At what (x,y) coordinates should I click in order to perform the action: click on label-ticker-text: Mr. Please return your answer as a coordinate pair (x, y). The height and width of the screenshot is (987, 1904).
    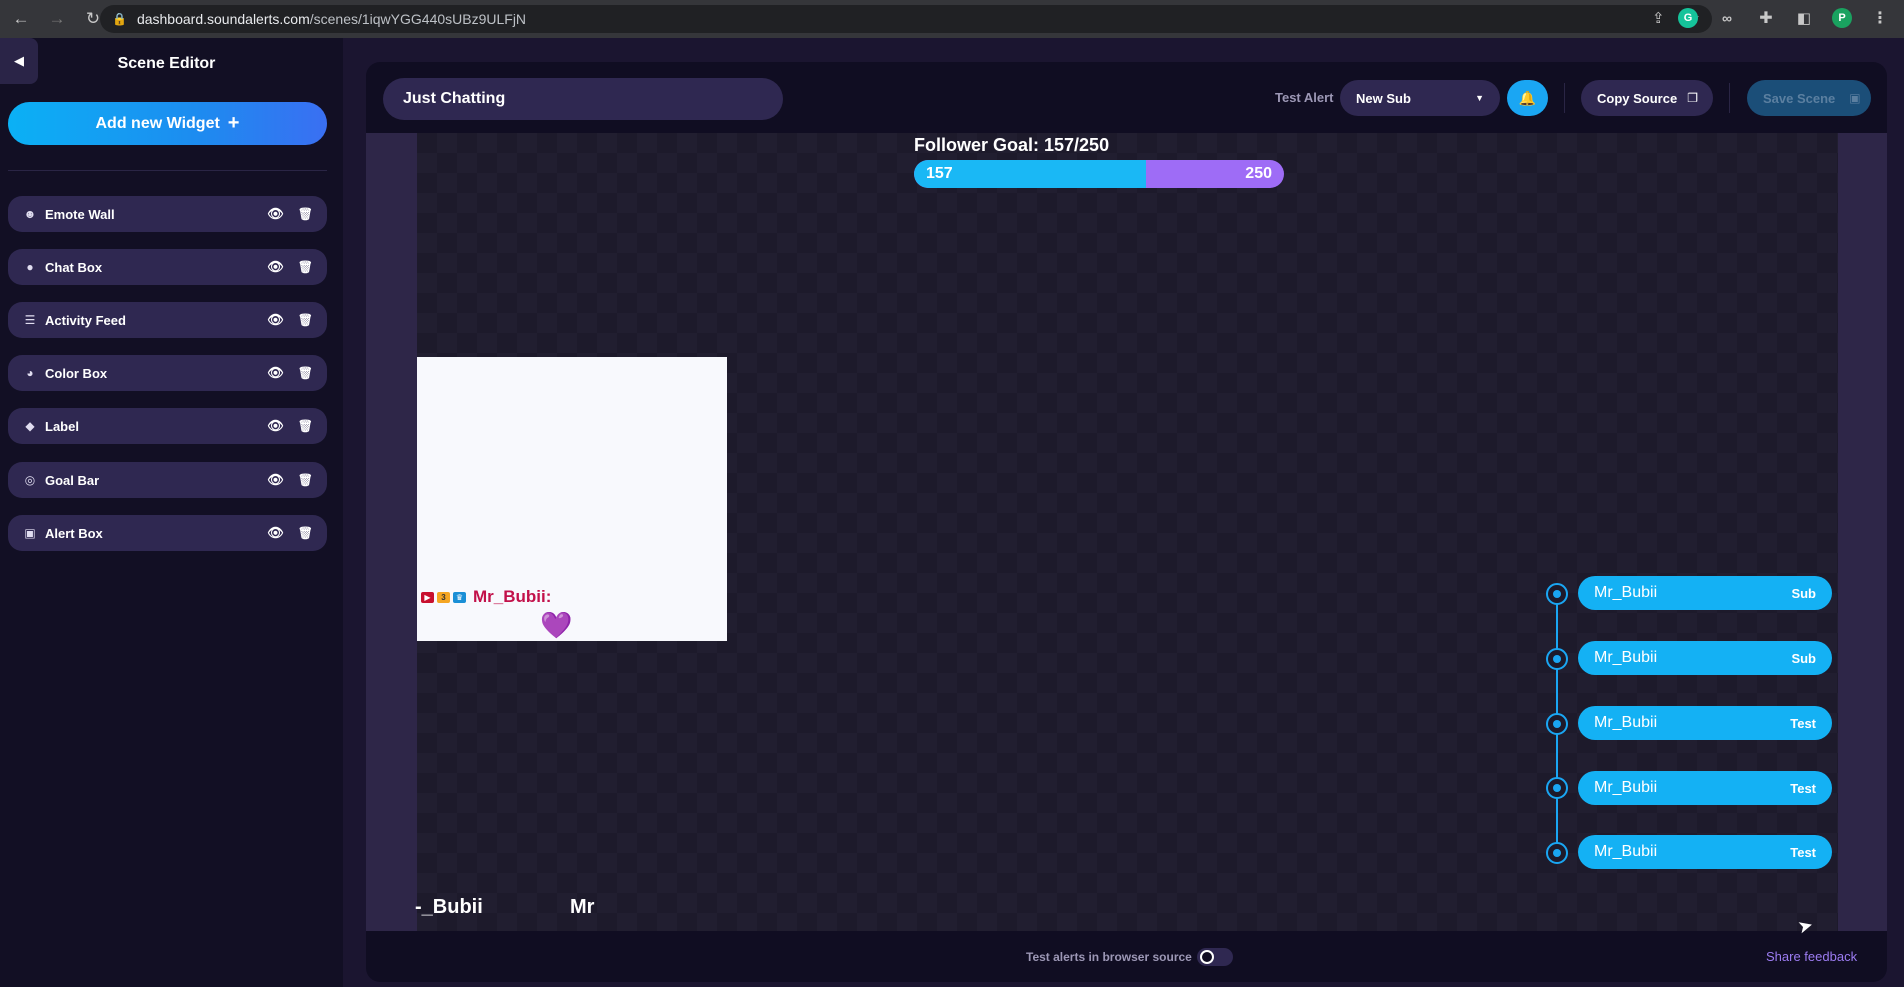
    Looking at the image, I should click on (582, 907).